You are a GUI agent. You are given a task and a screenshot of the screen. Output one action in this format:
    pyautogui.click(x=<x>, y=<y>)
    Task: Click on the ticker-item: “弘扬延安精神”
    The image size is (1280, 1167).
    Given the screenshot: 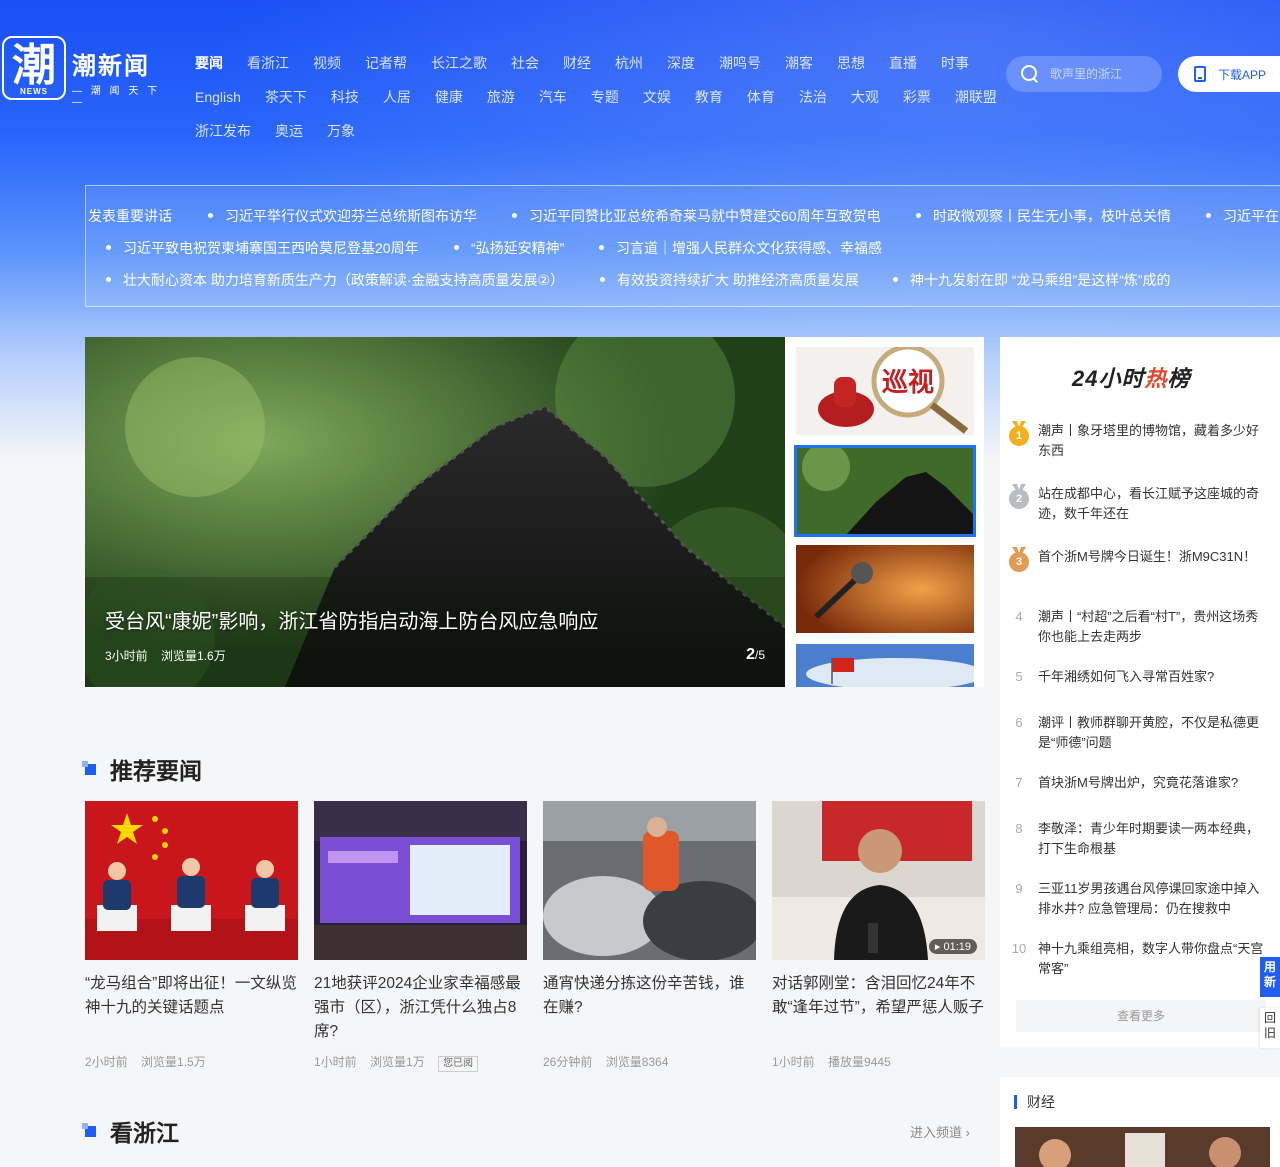 What is the action you would take?
    pyautogui.click(x=509, y=248)
    